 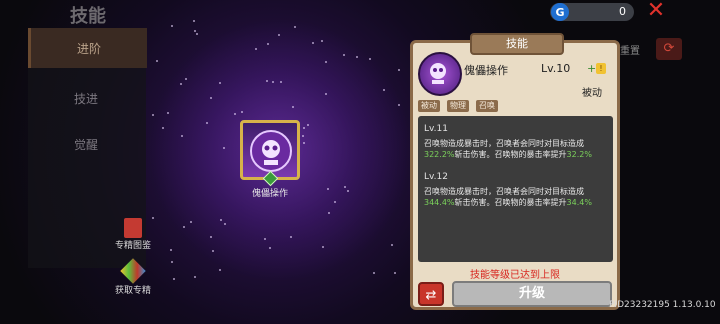 What do you see at coordinates (622, 11) in the screenshot?
I see `currency-value: 0` at bounding box center [622, 11].